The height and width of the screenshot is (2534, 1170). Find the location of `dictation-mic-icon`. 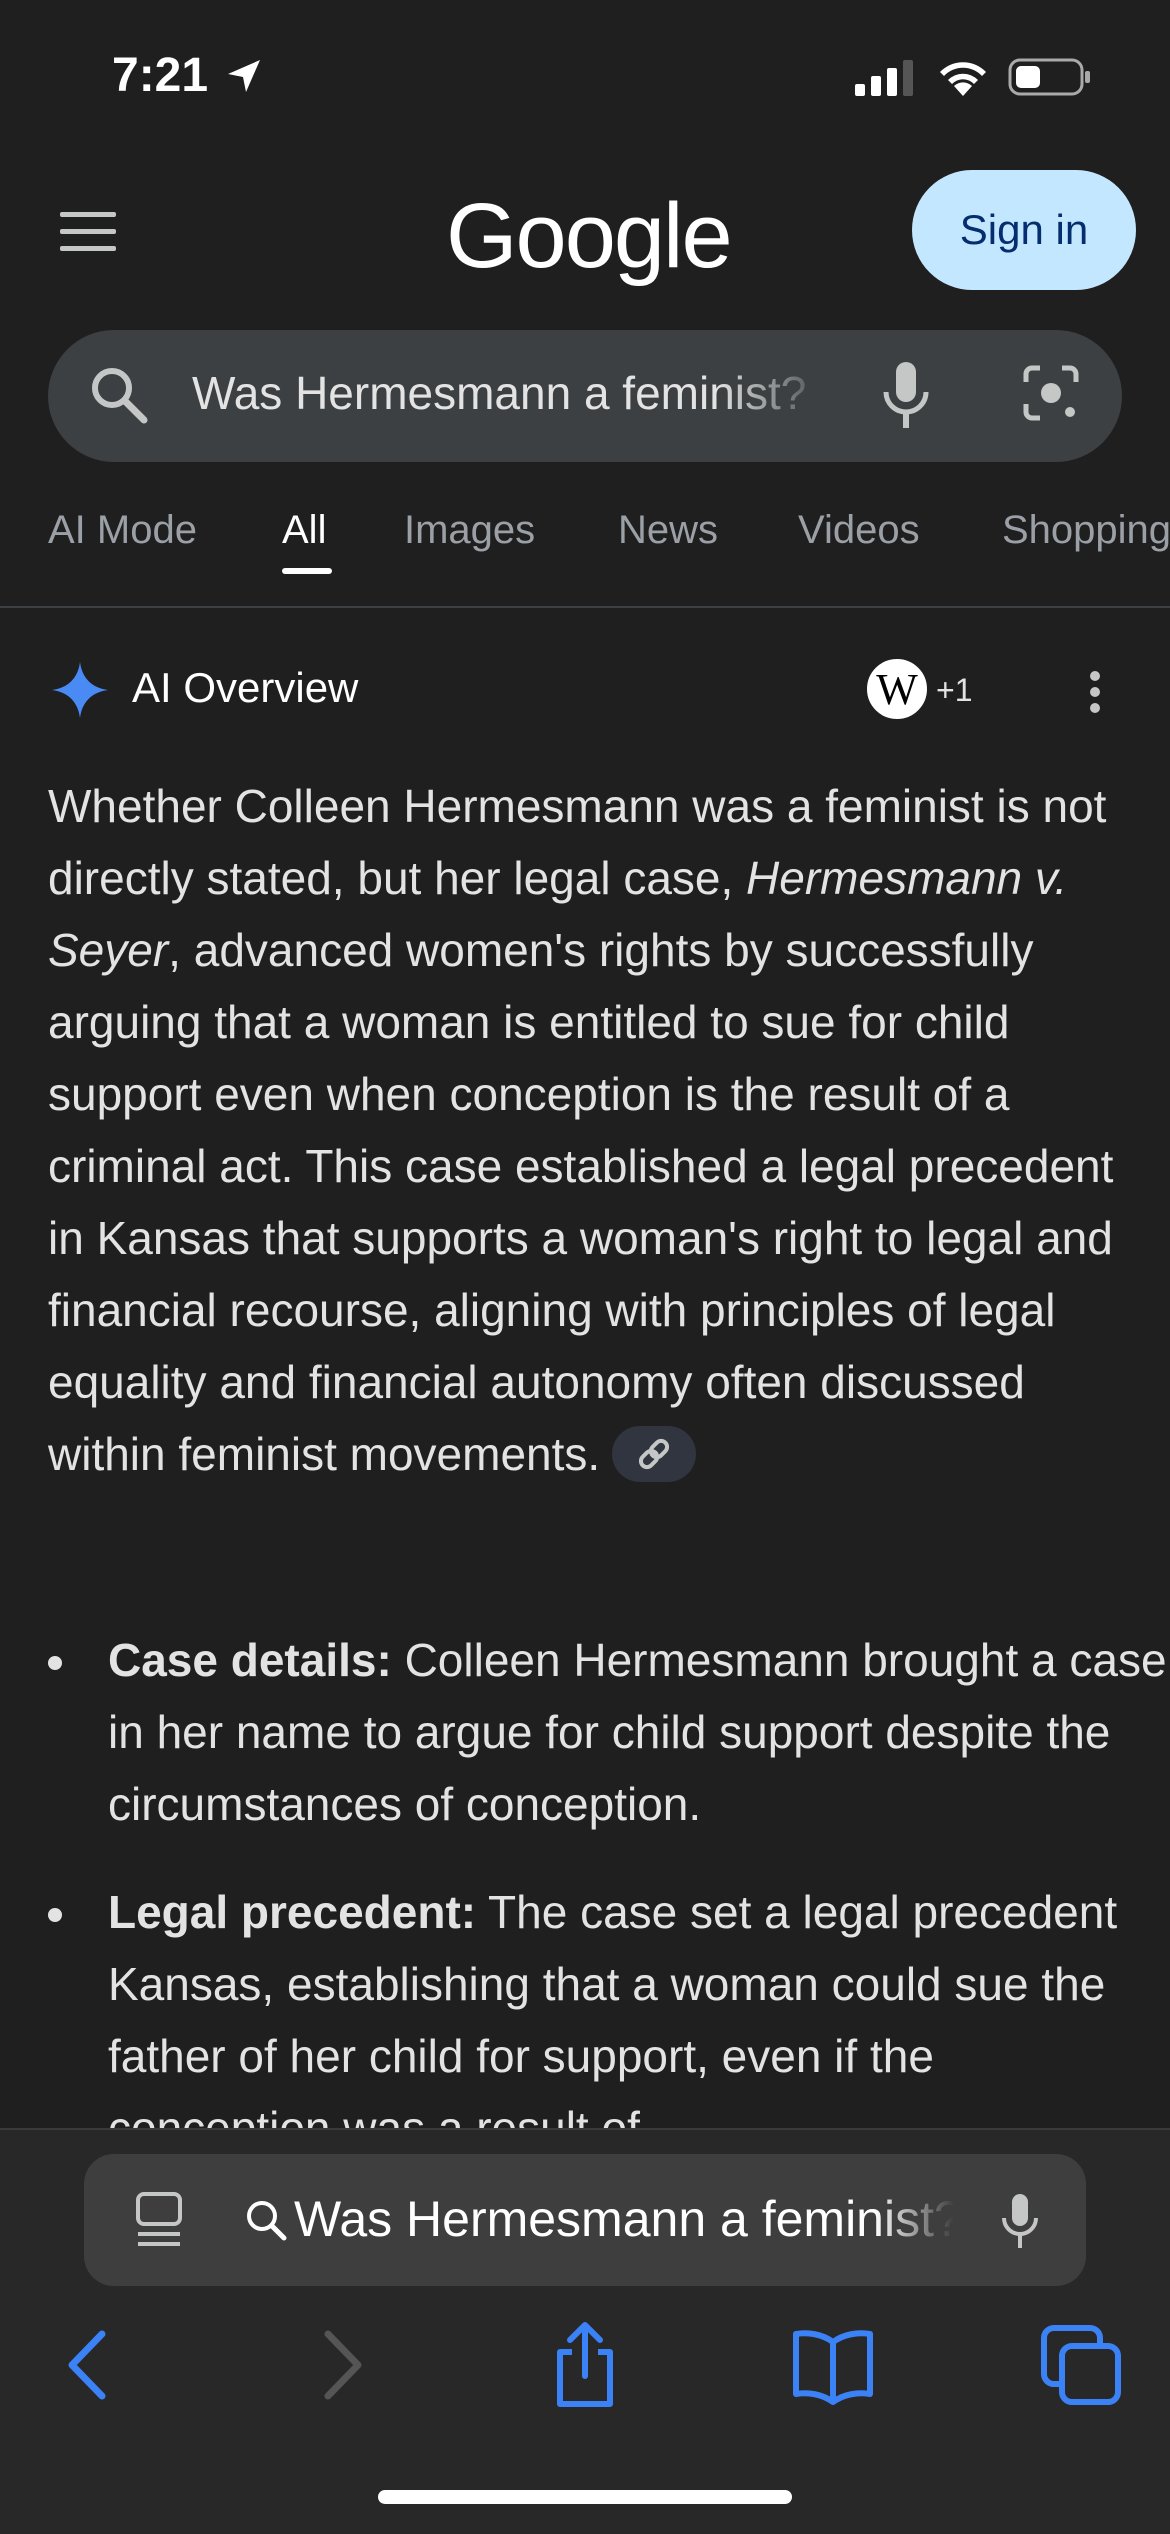

dictation-mic-icon is located at coordinates (1020, 2222).